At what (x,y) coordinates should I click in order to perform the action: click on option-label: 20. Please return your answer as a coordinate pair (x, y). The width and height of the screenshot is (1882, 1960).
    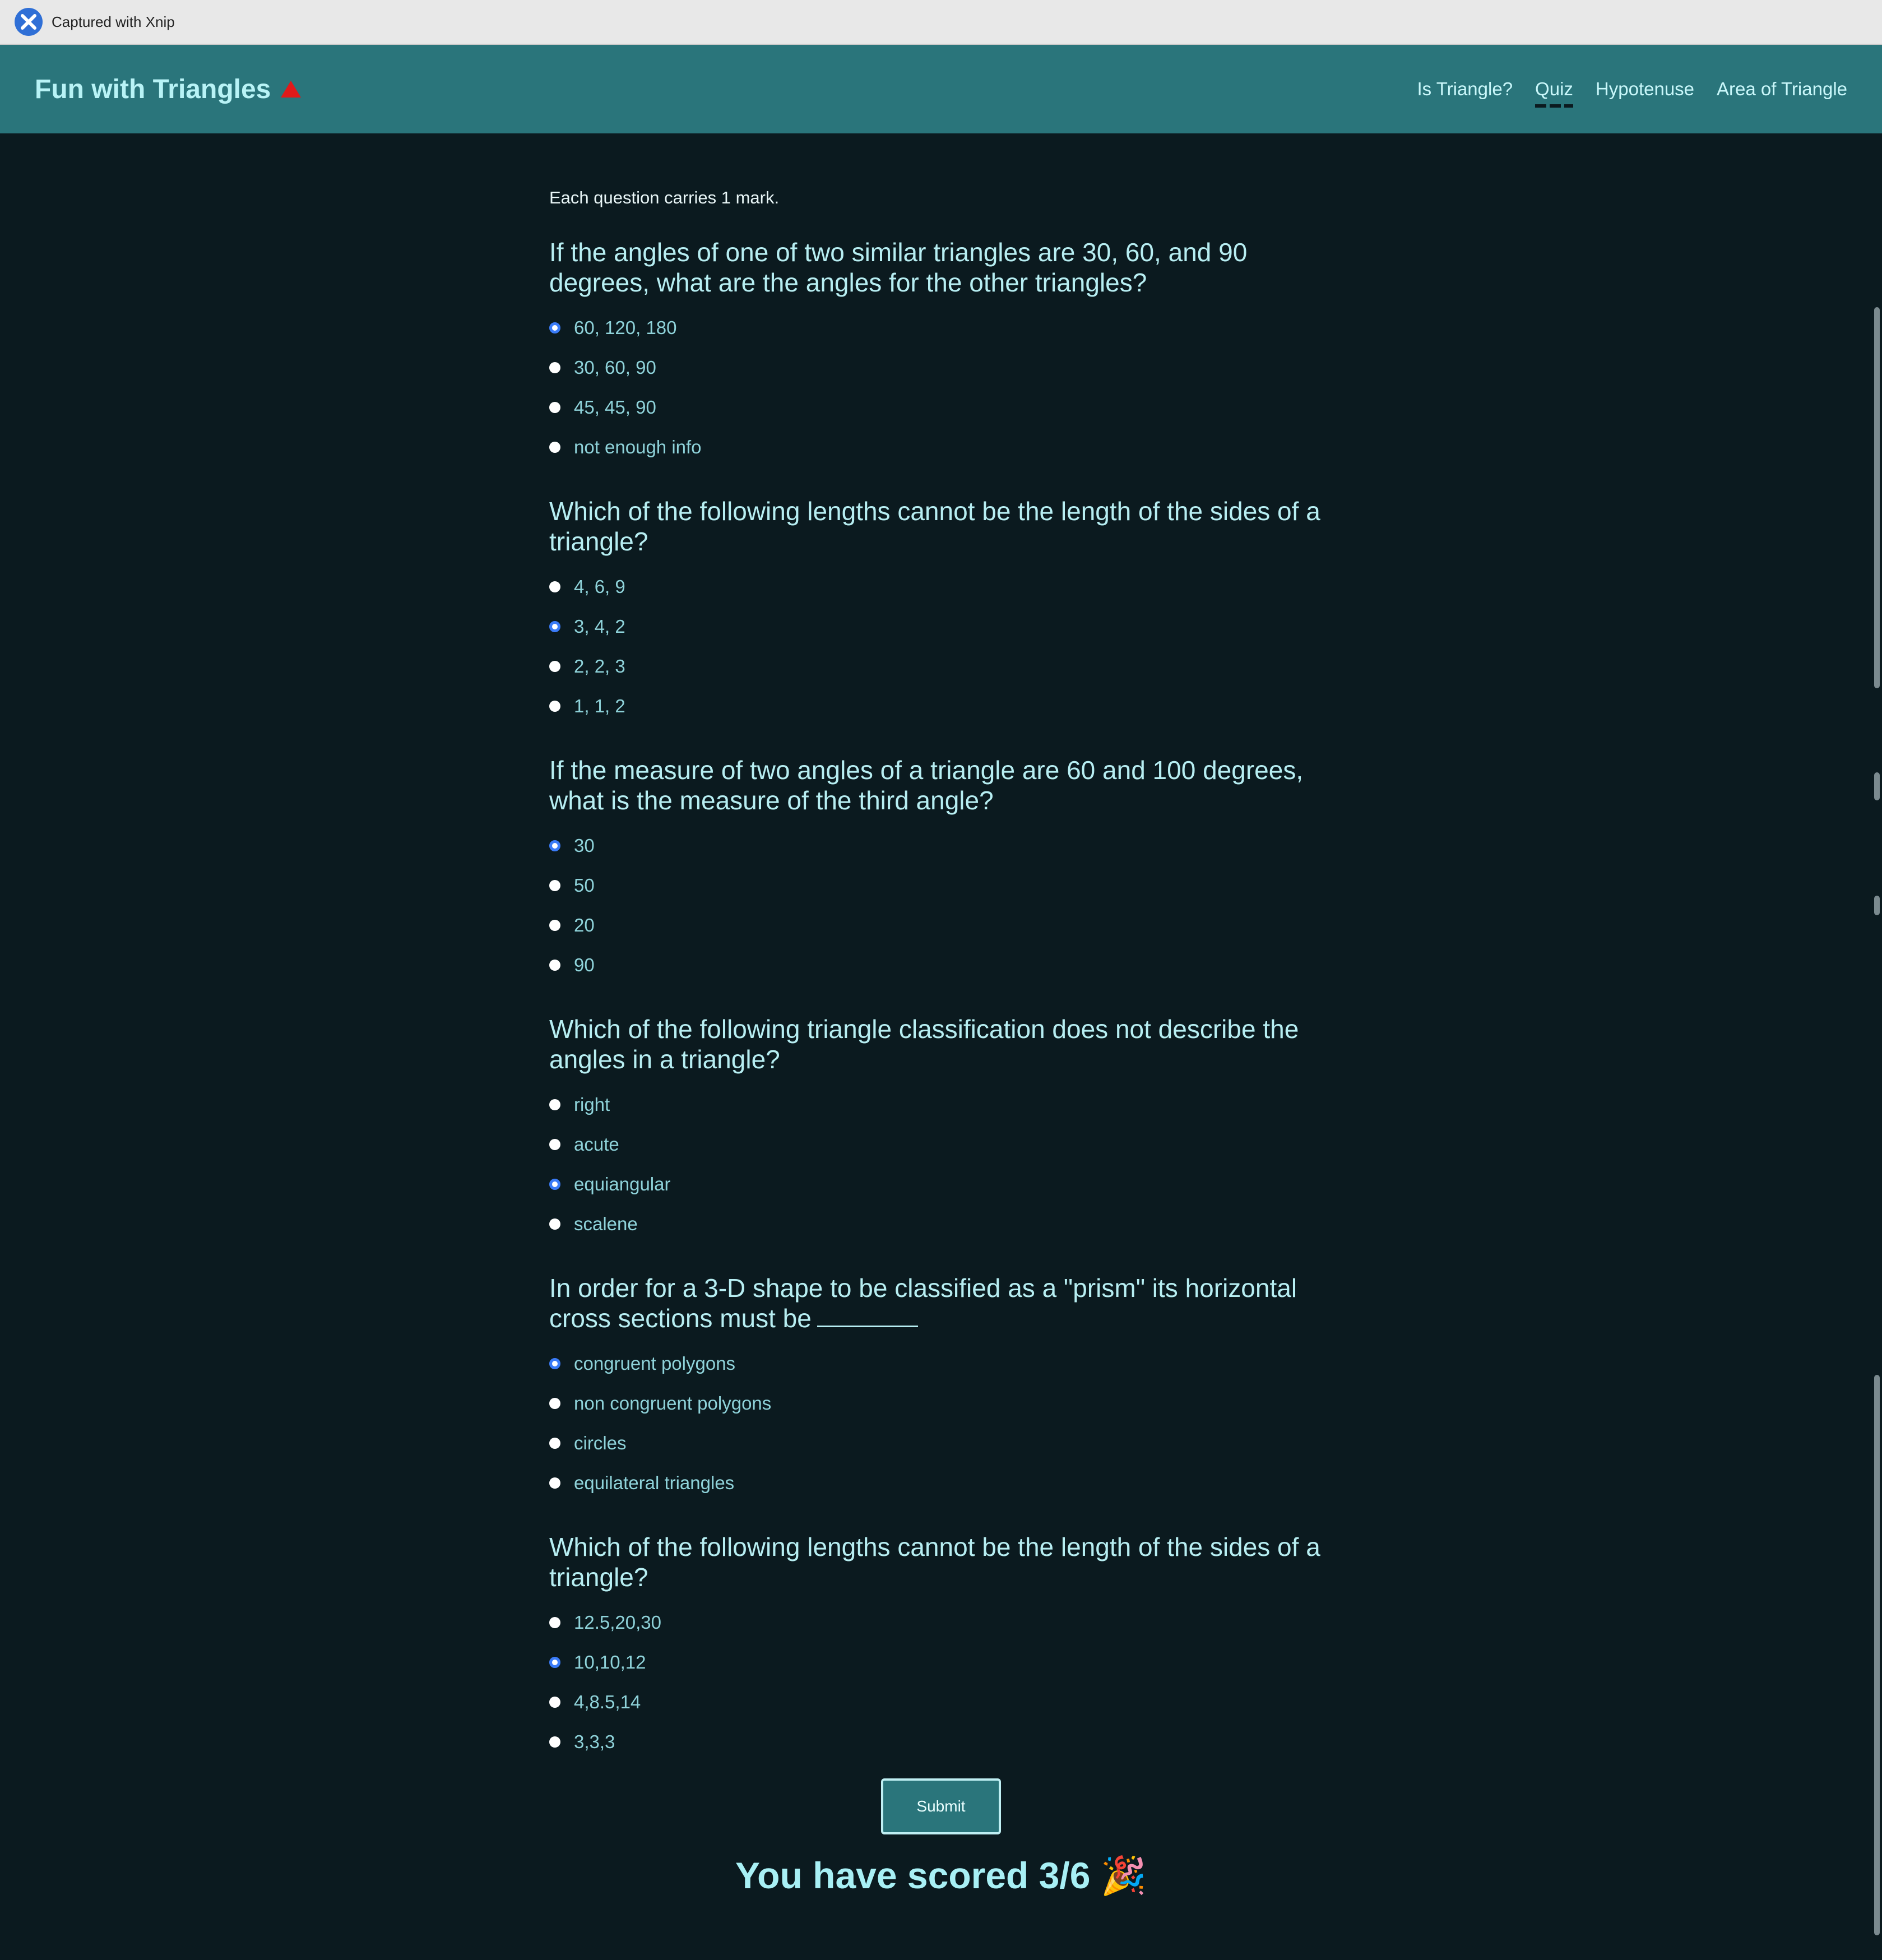
    Looking at the image, I should click on (584, 925).